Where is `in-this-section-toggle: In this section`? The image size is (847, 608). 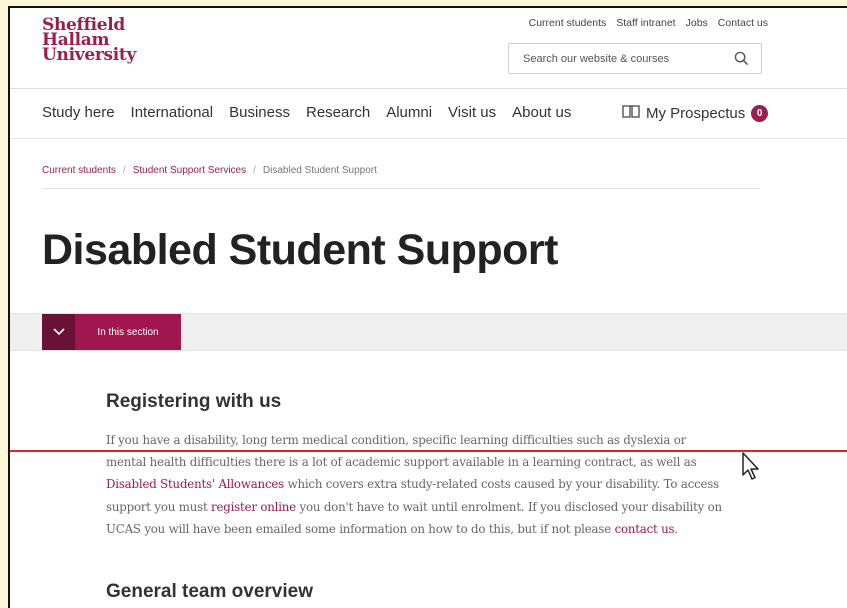 in-this-section-toggle: In this section is located at coordinates (111, 332).